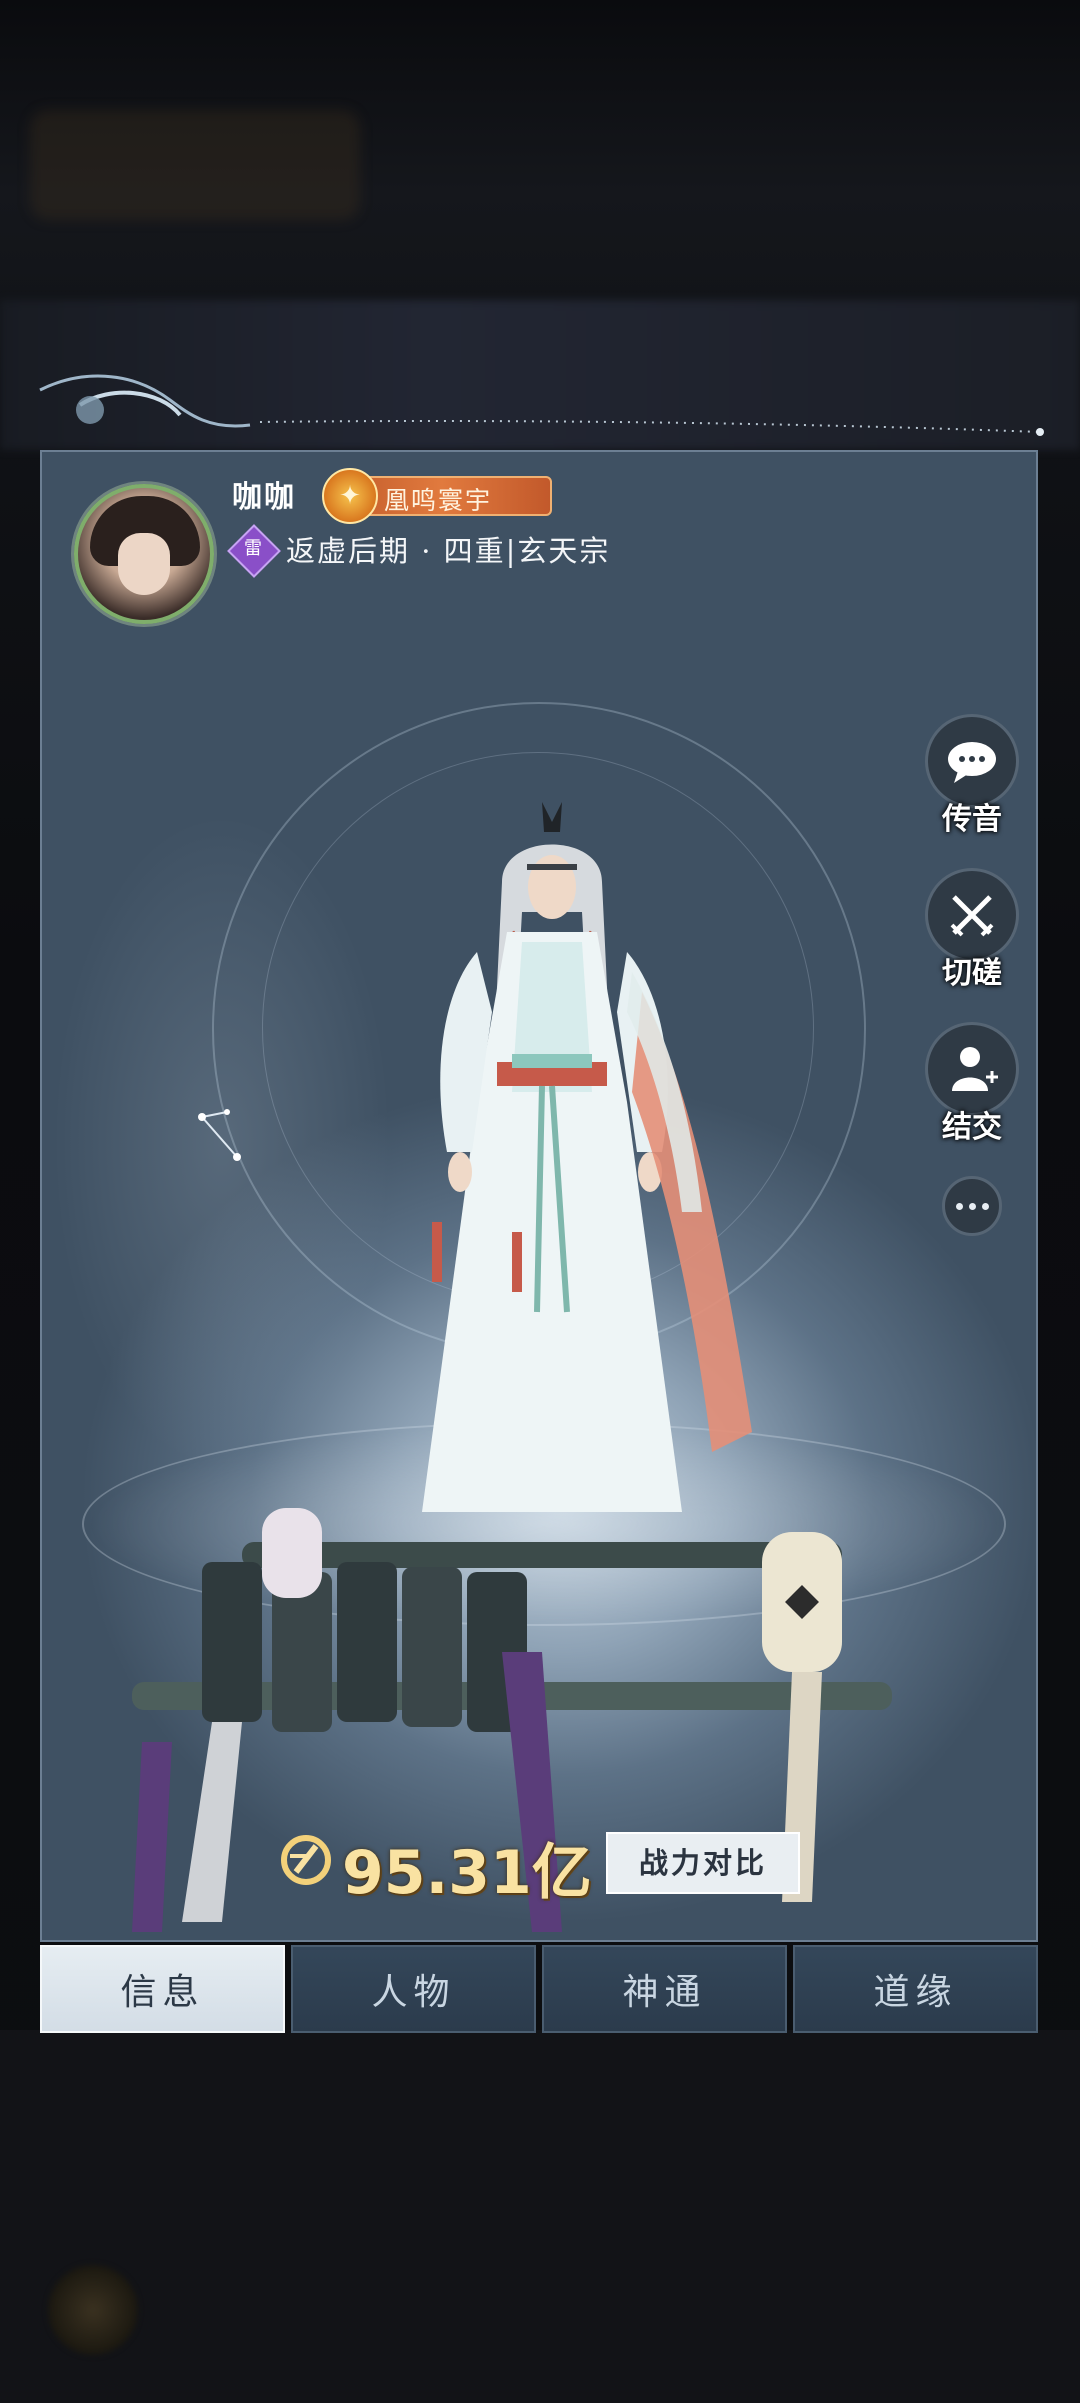 The image size is (1080, 2403). What do you see at coordinates (350, 496) in the screenshot?
I see `phoenix-icon: ✦` at bounding box center [350, 496].